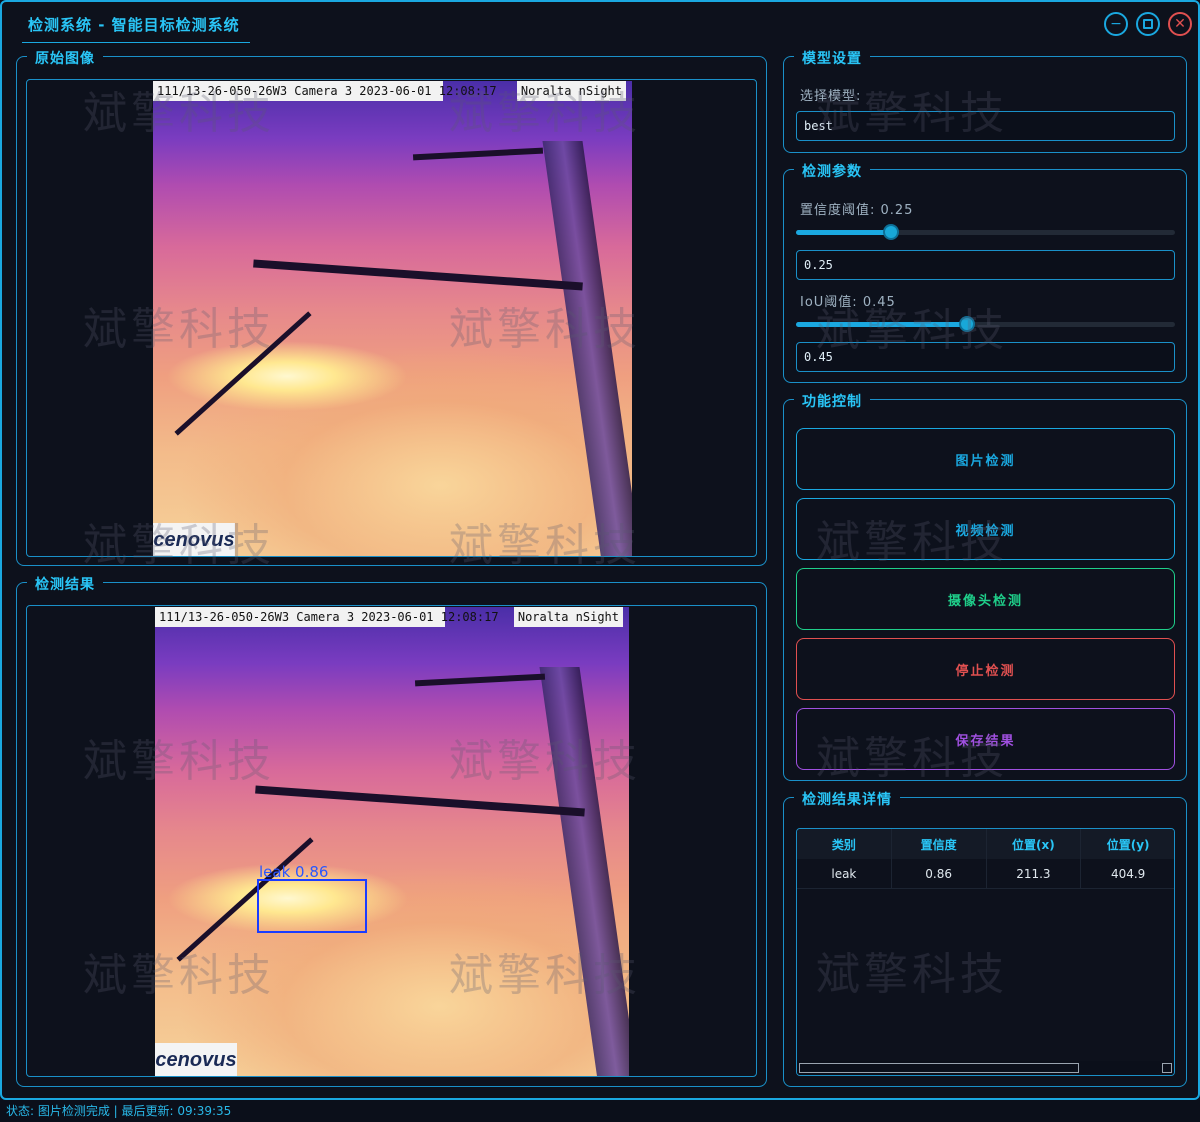 This screenshot has height=1122, width=1200. I want to click on table-cell: 211.3, so click(1034, 873).